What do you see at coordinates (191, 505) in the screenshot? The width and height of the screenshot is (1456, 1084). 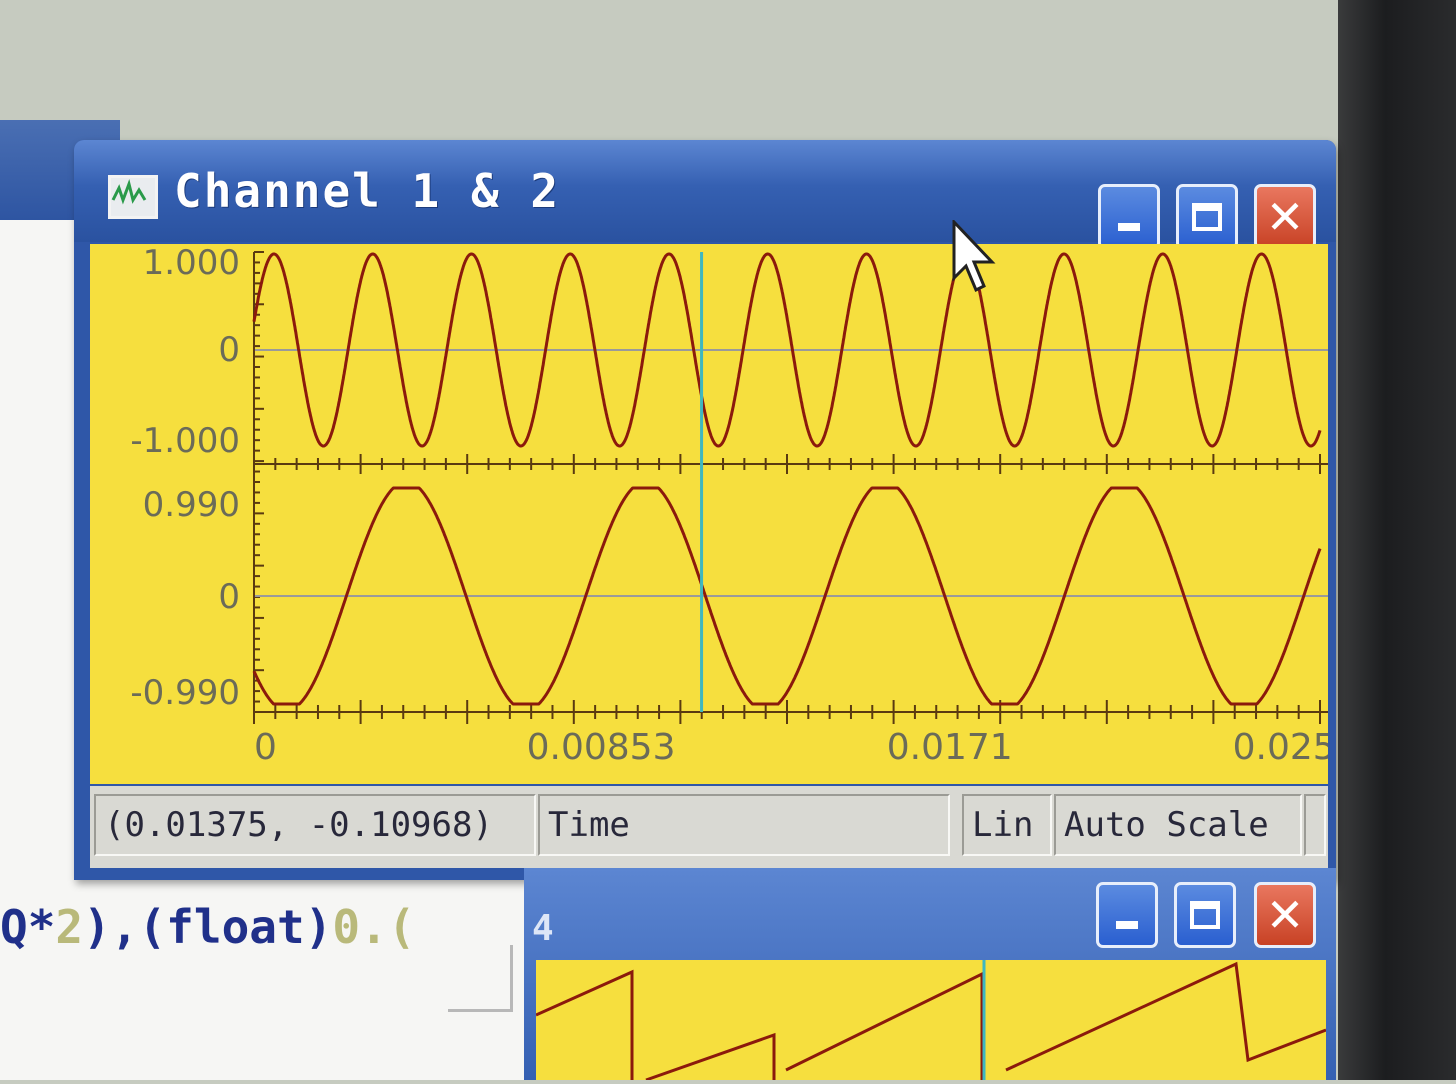 I see `ch2-ytick-top: 0.990` at bounding box center [191, 505].